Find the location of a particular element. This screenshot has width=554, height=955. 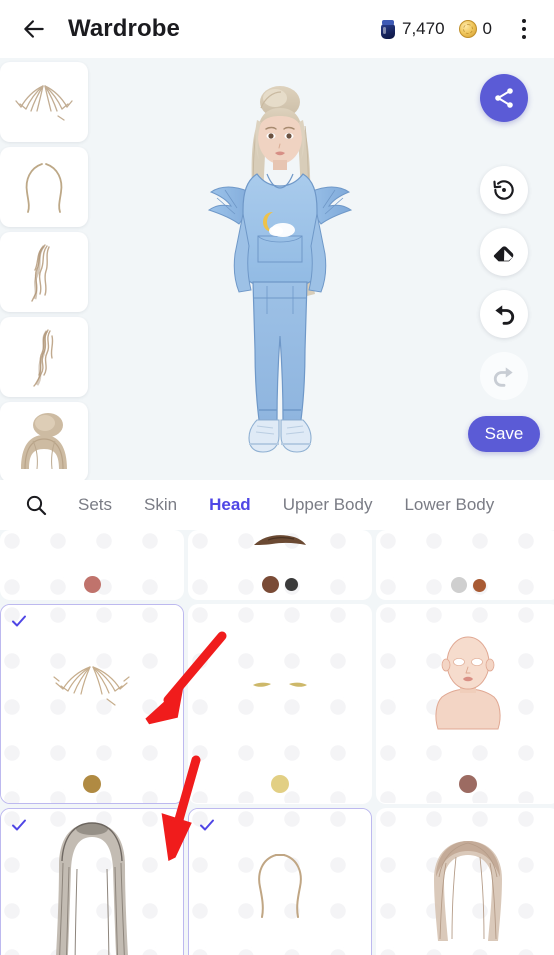

eraser-icon is located at coordinates (503, 254).